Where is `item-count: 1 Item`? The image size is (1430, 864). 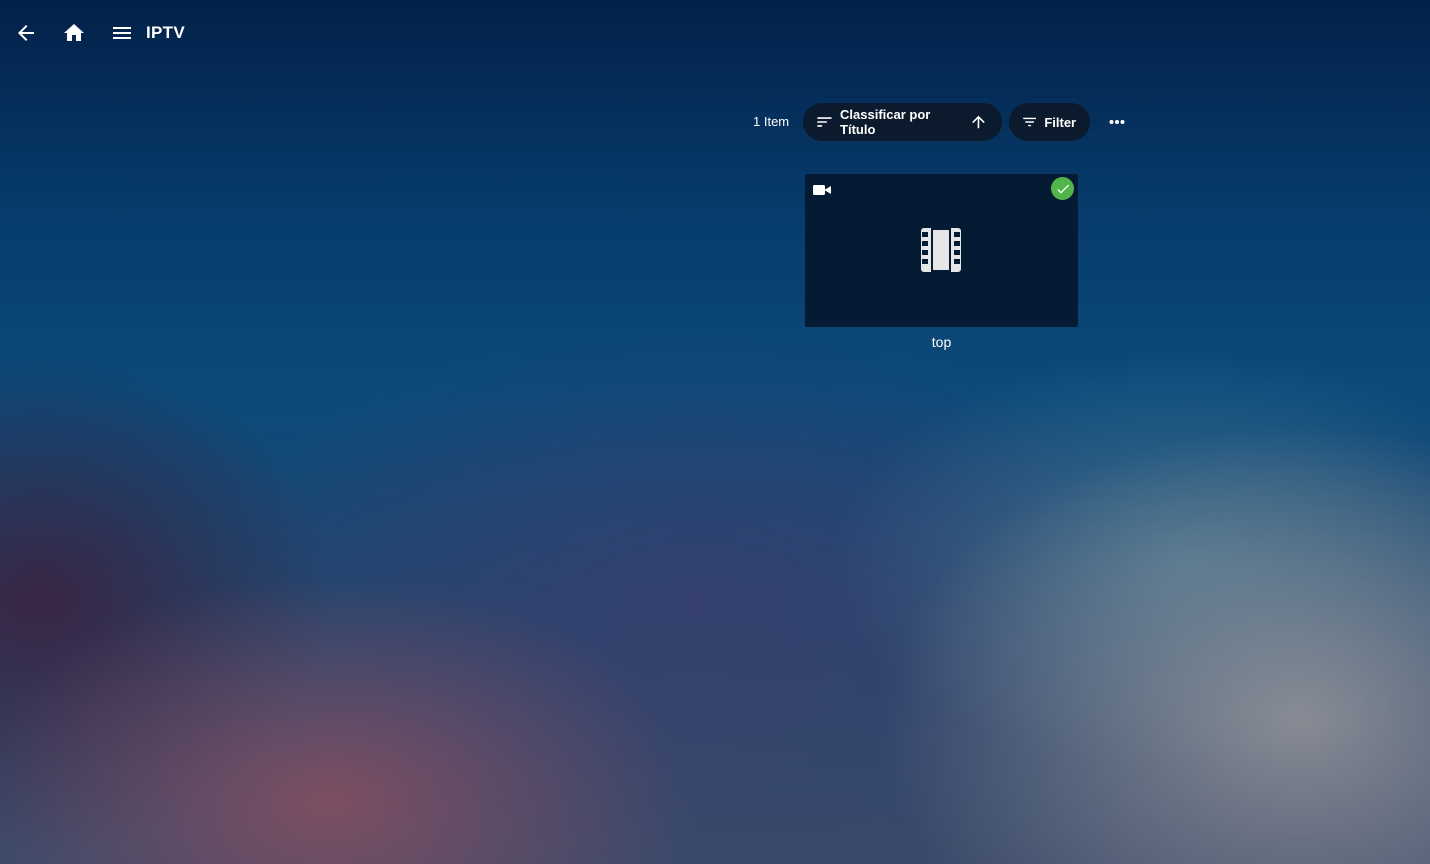
item-count: 1 Item is located at coordinates (771, 121).